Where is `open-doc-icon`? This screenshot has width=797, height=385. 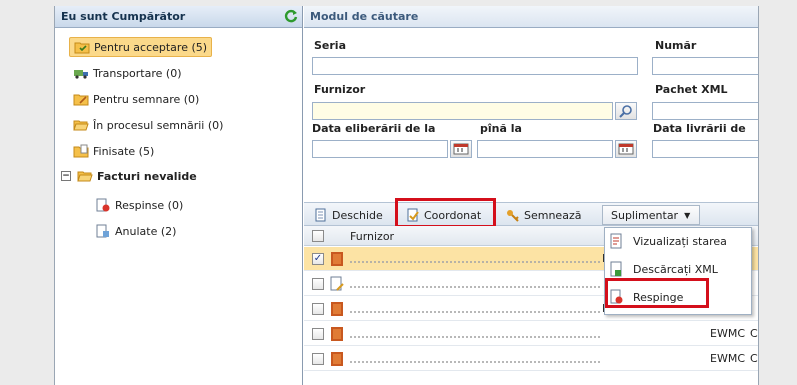
open-doc-icon is located at coordinates (320, 215).